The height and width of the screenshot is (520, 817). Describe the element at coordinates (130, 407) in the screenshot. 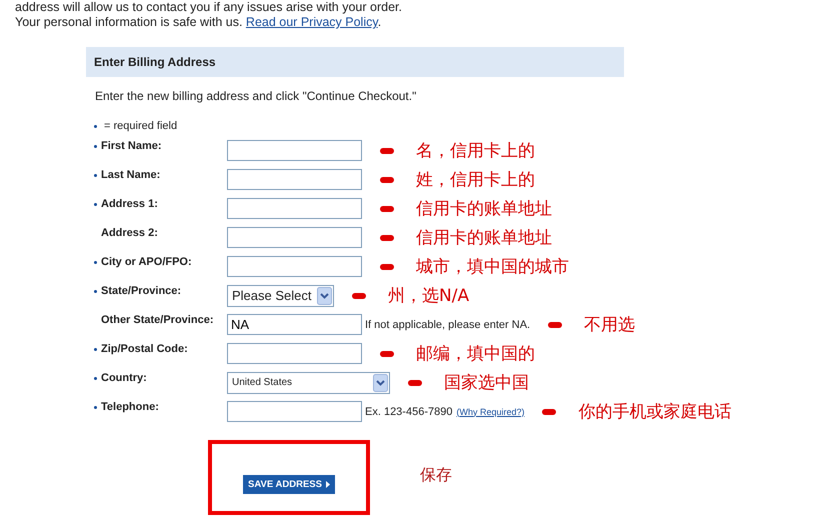

I see `field-label: Telephone:` at that location.